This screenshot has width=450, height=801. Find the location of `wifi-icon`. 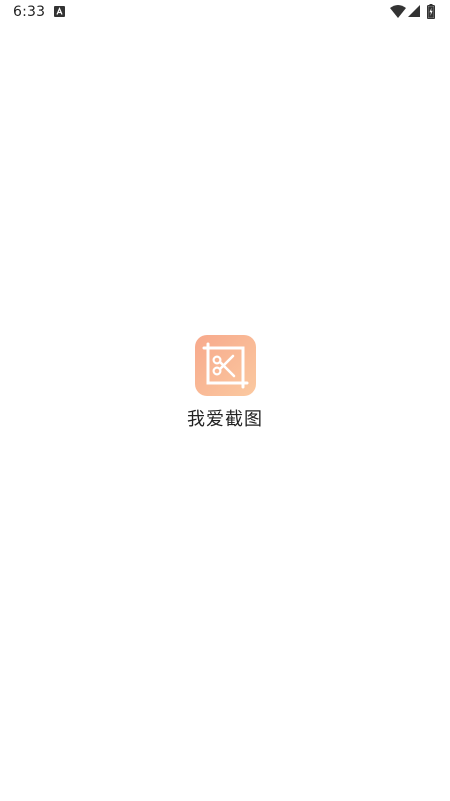

wifi-icon is located at coordinates (398, 11).